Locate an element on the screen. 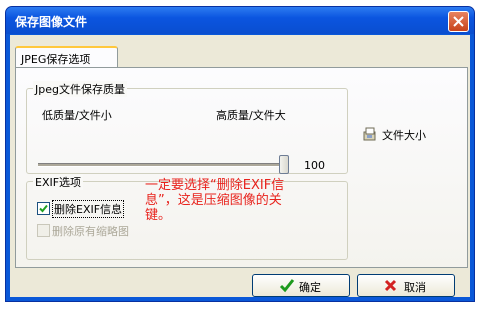 This screenshot has height=316, width=501. ok-button: 确定 is located at coordinates (301, 285).